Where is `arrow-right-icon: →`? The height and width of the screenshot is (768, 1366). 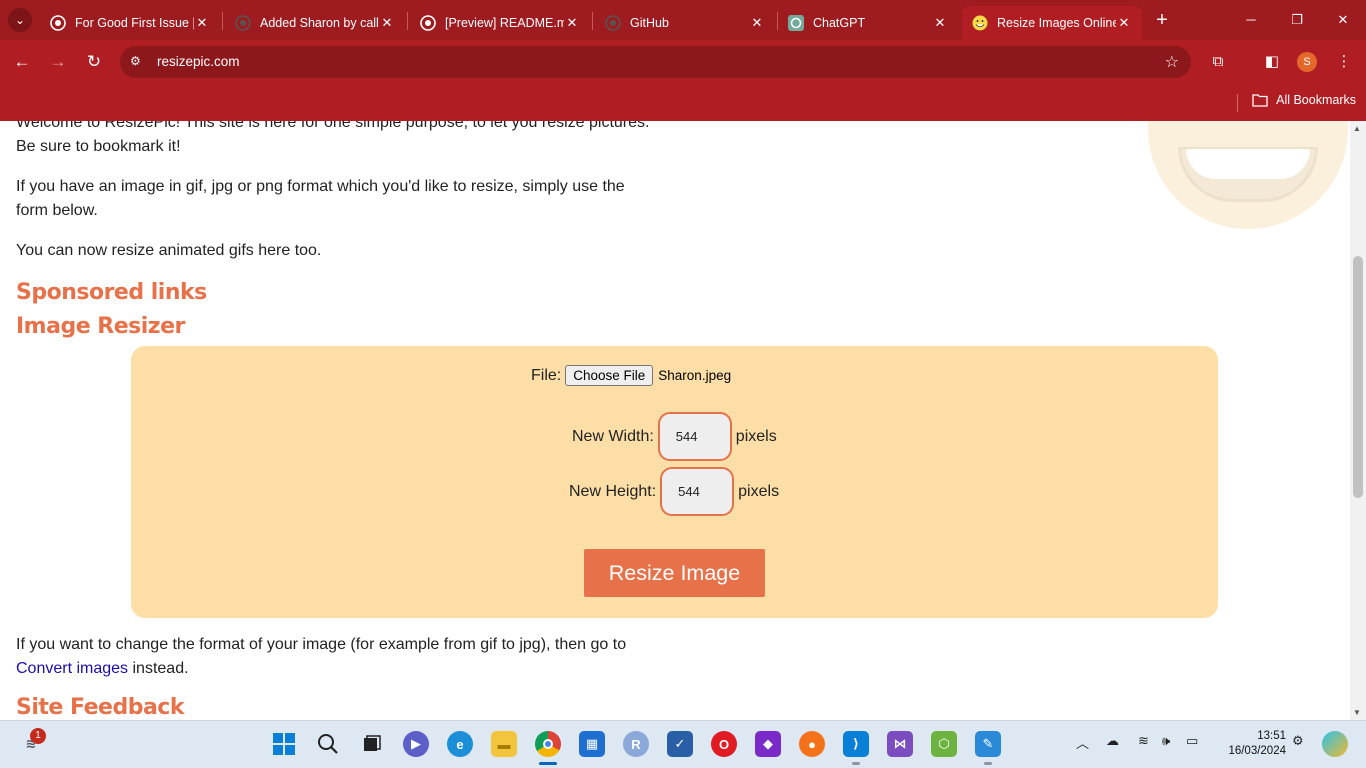
arrow-right-icon: → is located at coordinates (58, 61).